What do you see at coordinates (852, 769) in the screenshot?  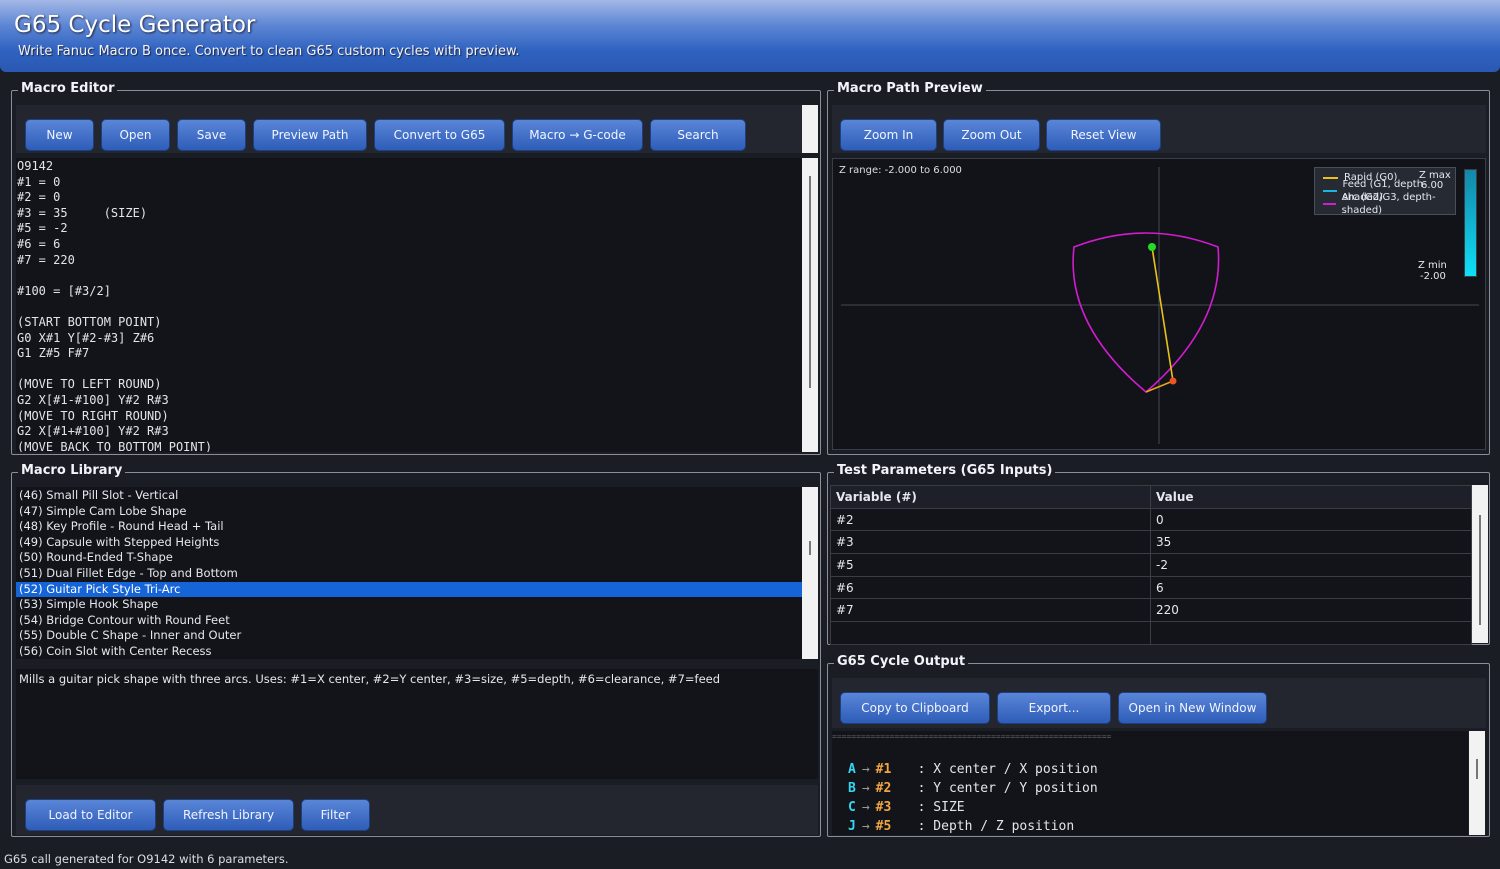 I see `g65-letter: A` at bounding box center [852, 769].